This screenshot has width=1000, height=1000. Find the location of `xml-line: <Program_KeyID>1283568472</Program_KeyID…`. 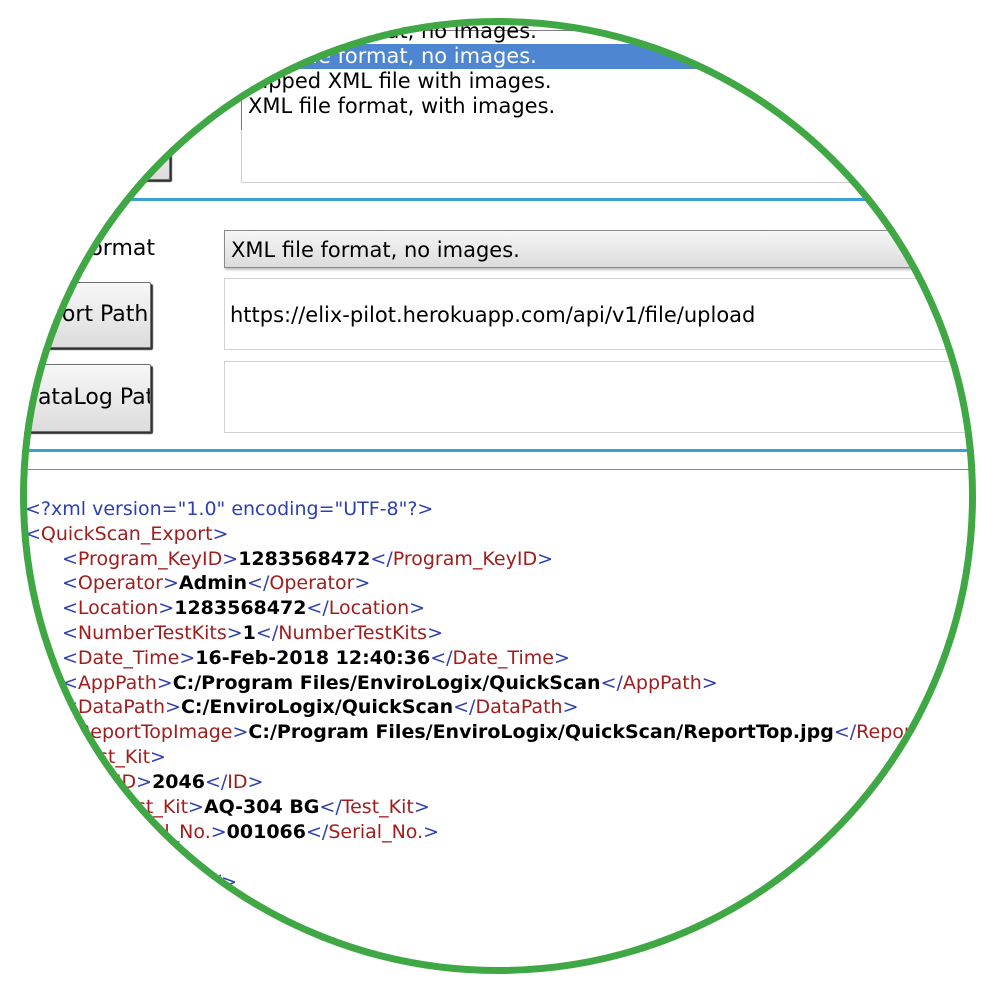

xml-line: <Program_KeyID>1283568472</Program_KeyID… is located at coordinates (308, 559).